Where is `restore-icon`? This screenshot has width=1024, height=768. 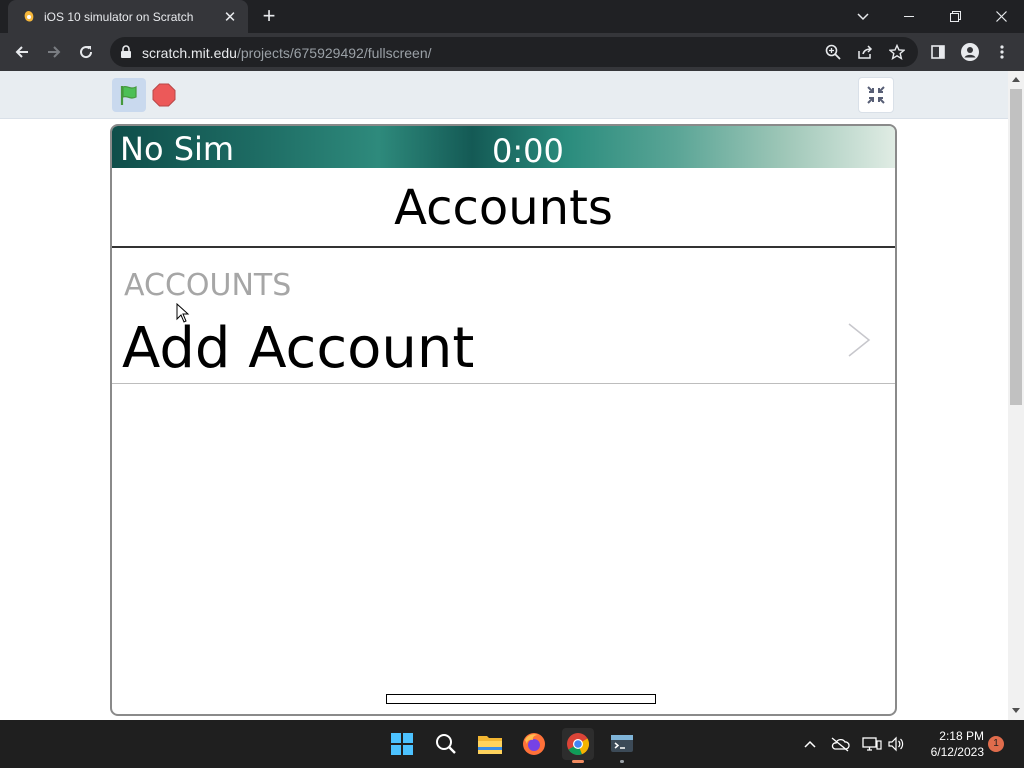 restore-icon is located at coordinates (955, 16).